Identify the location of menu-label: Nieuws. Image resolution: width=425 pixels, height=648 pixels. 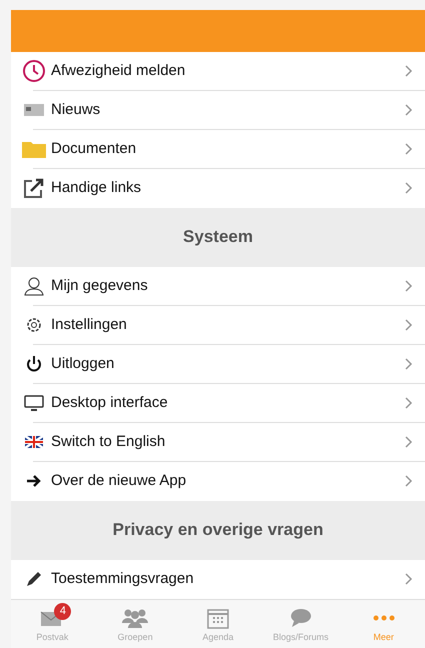
(76, 110).